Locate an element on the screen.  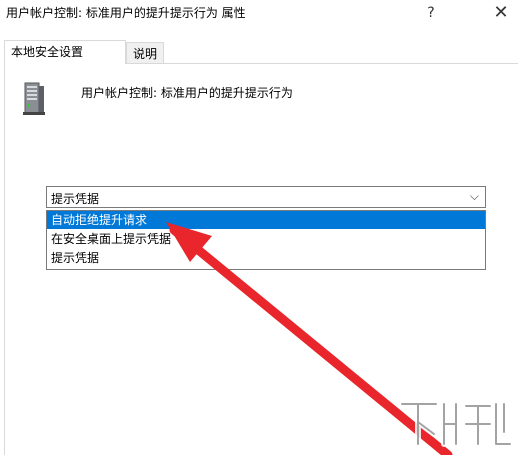
server-policy-icon is located at coordinates (34, 98).